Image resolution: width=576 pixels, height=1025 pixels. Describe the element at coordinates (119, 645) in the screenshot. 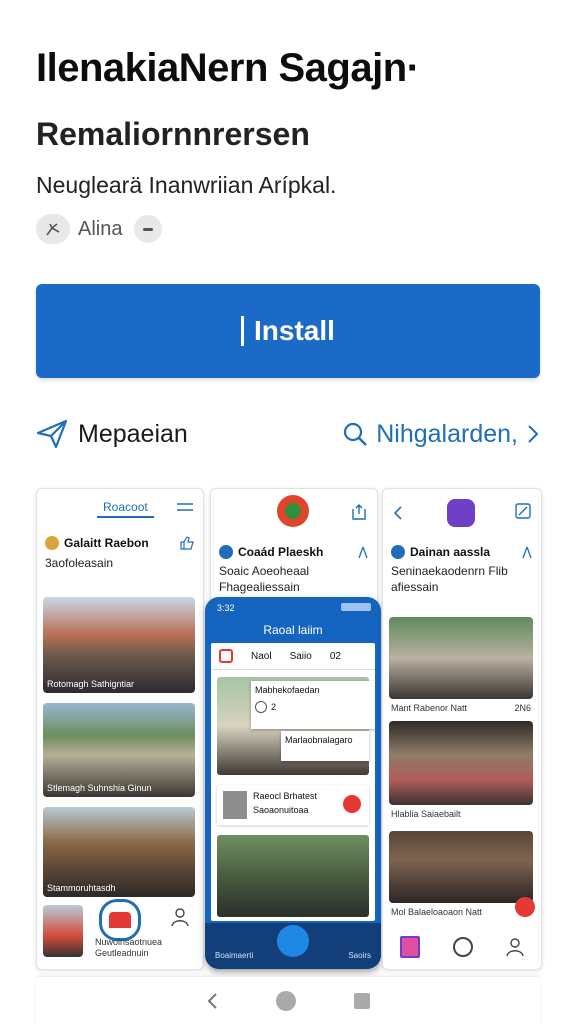

I see `photo: Rotomagh Sathigntiar` at that location.